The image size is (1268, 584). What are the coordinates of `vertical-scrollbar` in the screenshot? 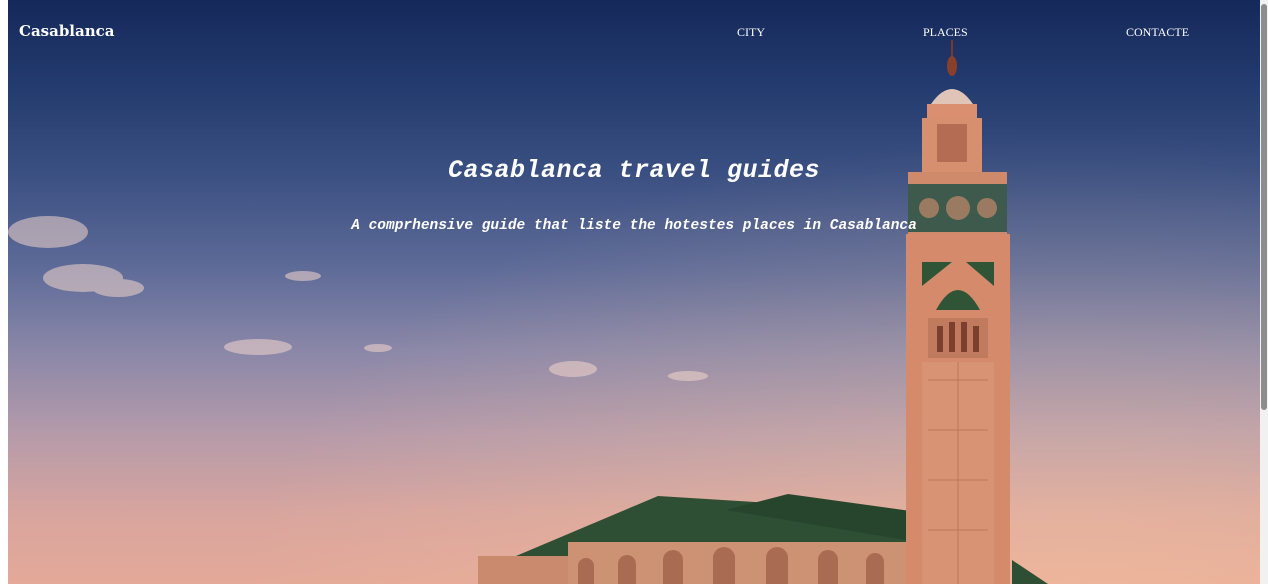 It's located at (1264, 292).